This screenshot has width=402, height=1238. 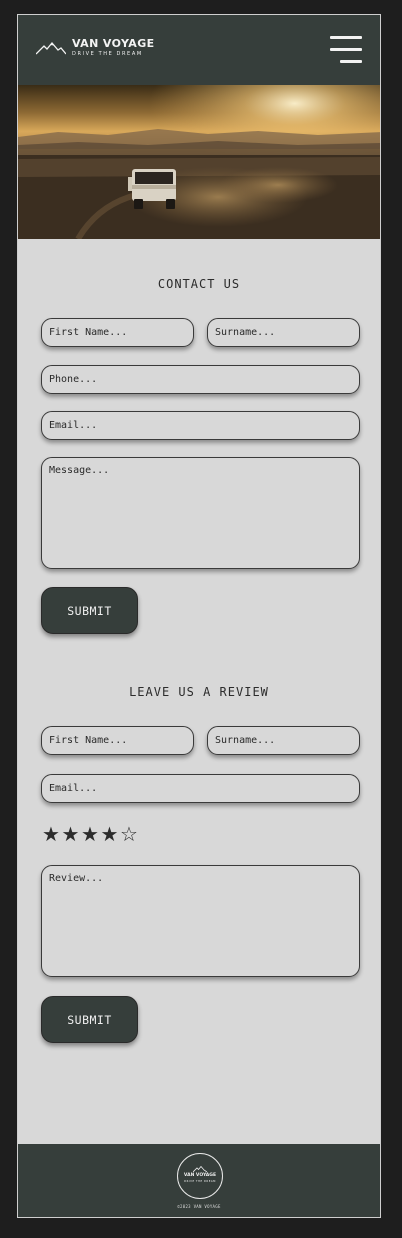 What do you see at coordinates (107, 54) in the screenshot?
I see `brand-tagline: DRIVE THE DREAM` at bounding box center [107, 54].